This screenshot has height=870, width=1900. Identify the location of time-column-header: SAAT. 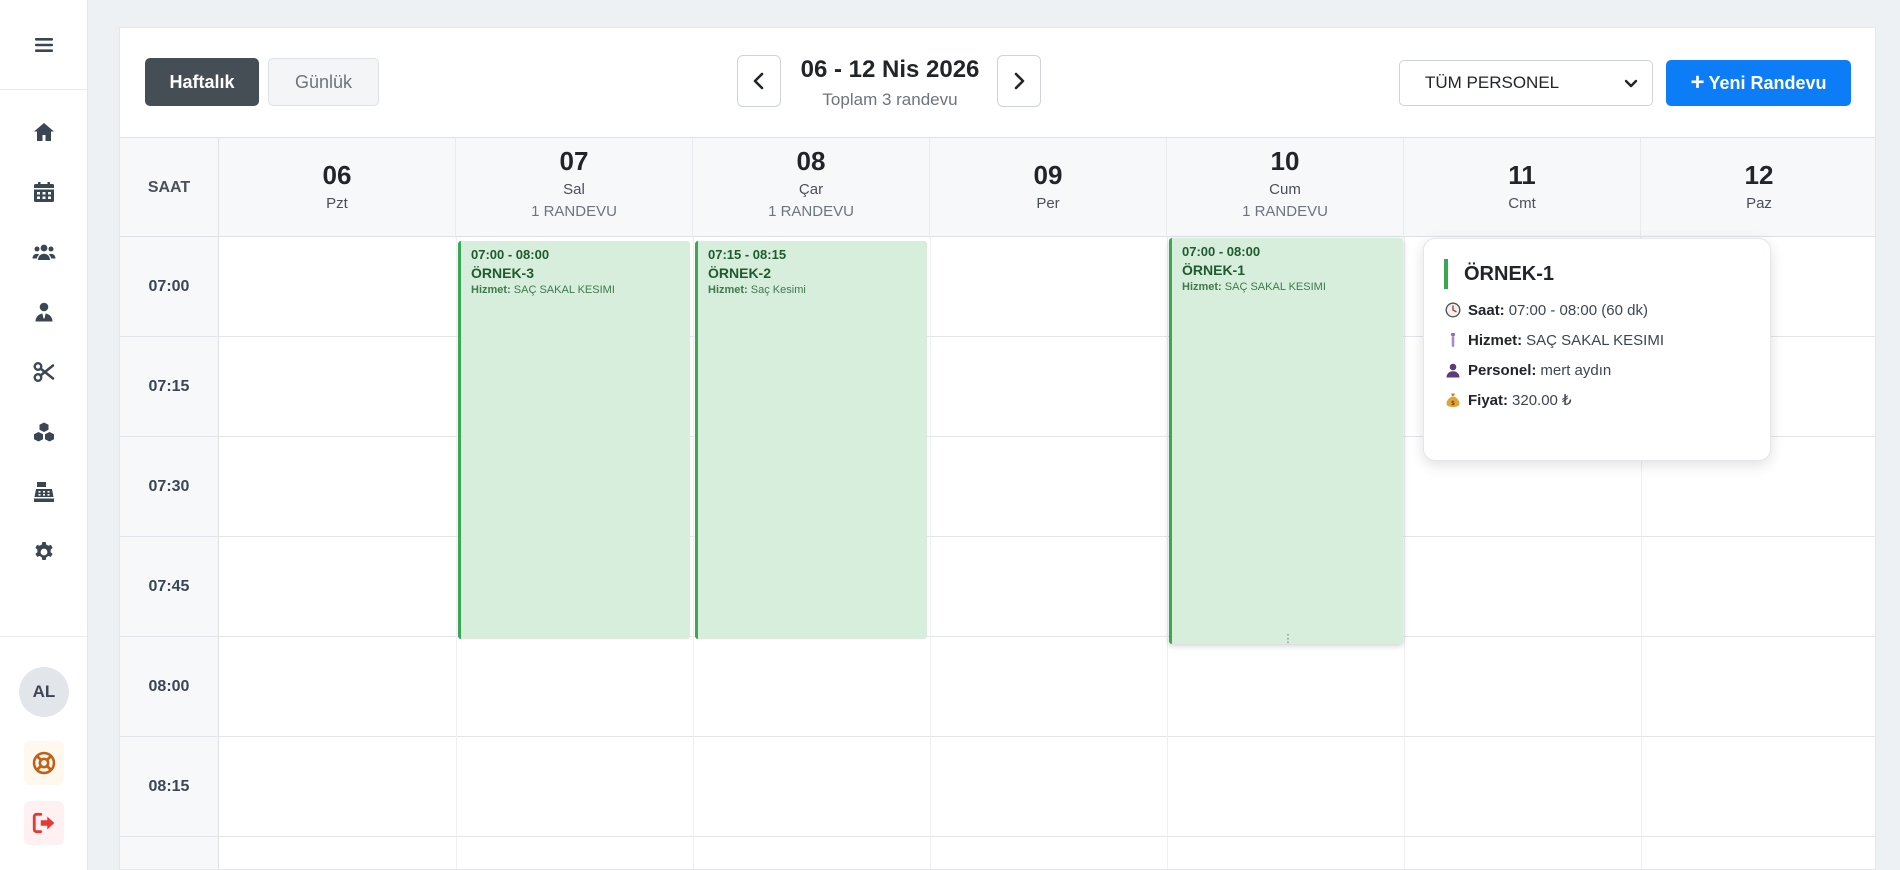
(169, 188).